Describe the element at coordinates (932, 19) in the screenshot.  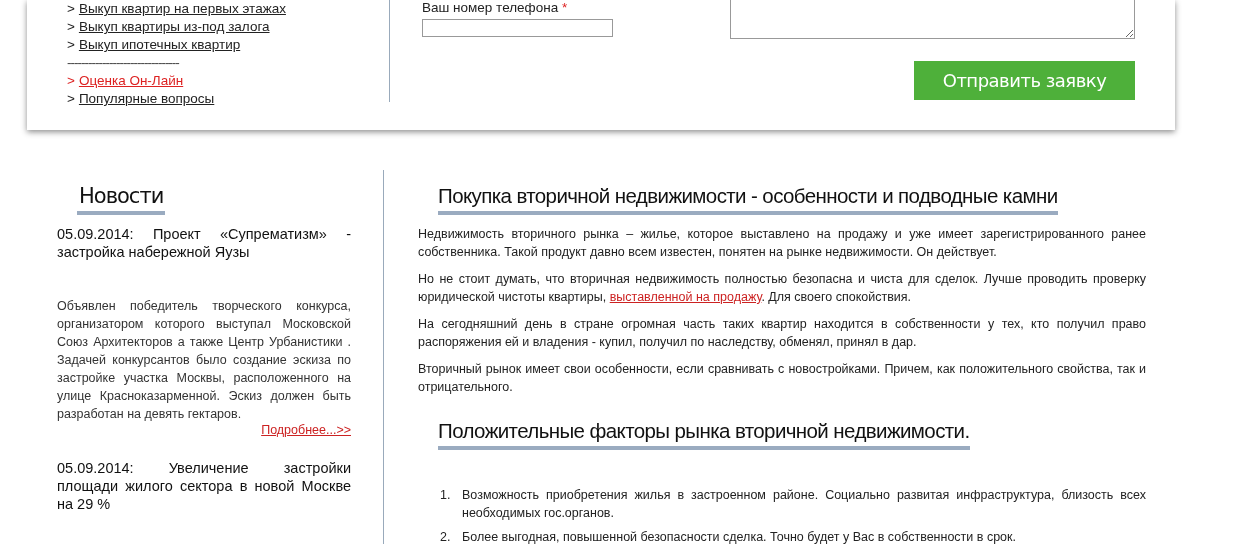
I see `message-textarea` at that location.